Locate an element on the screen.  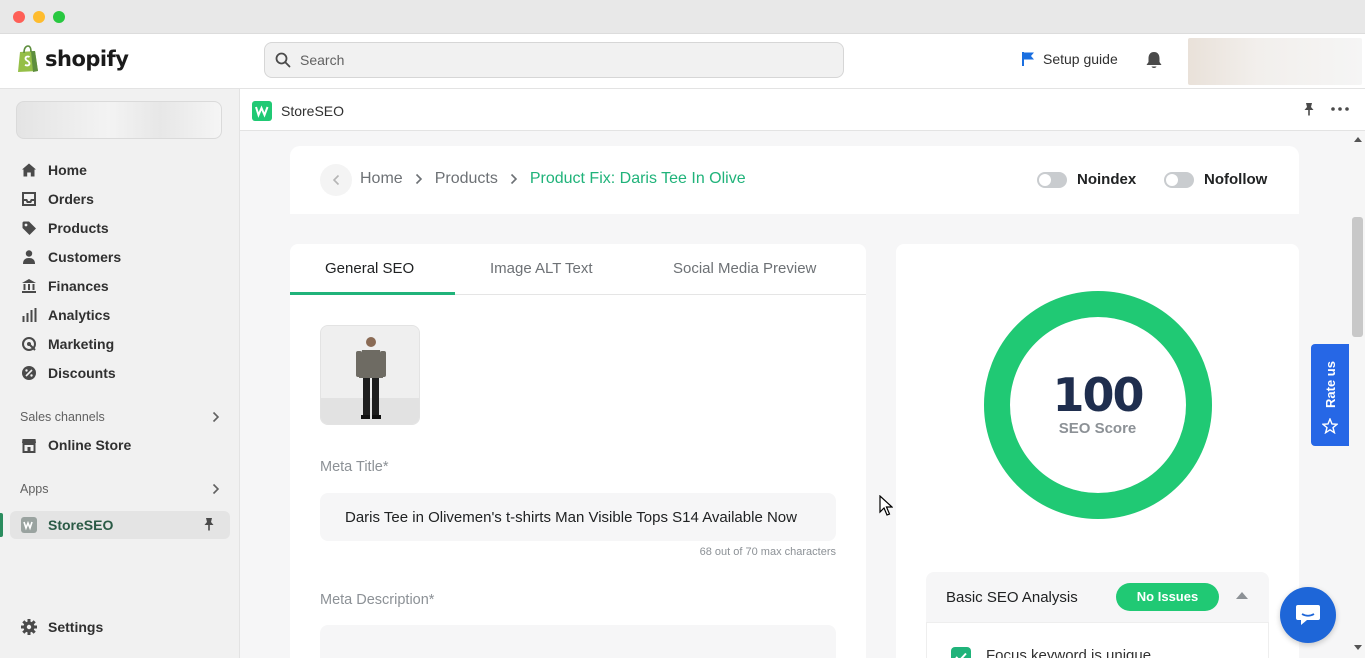
apps-header: Apps is located at coordinates (120, 489).